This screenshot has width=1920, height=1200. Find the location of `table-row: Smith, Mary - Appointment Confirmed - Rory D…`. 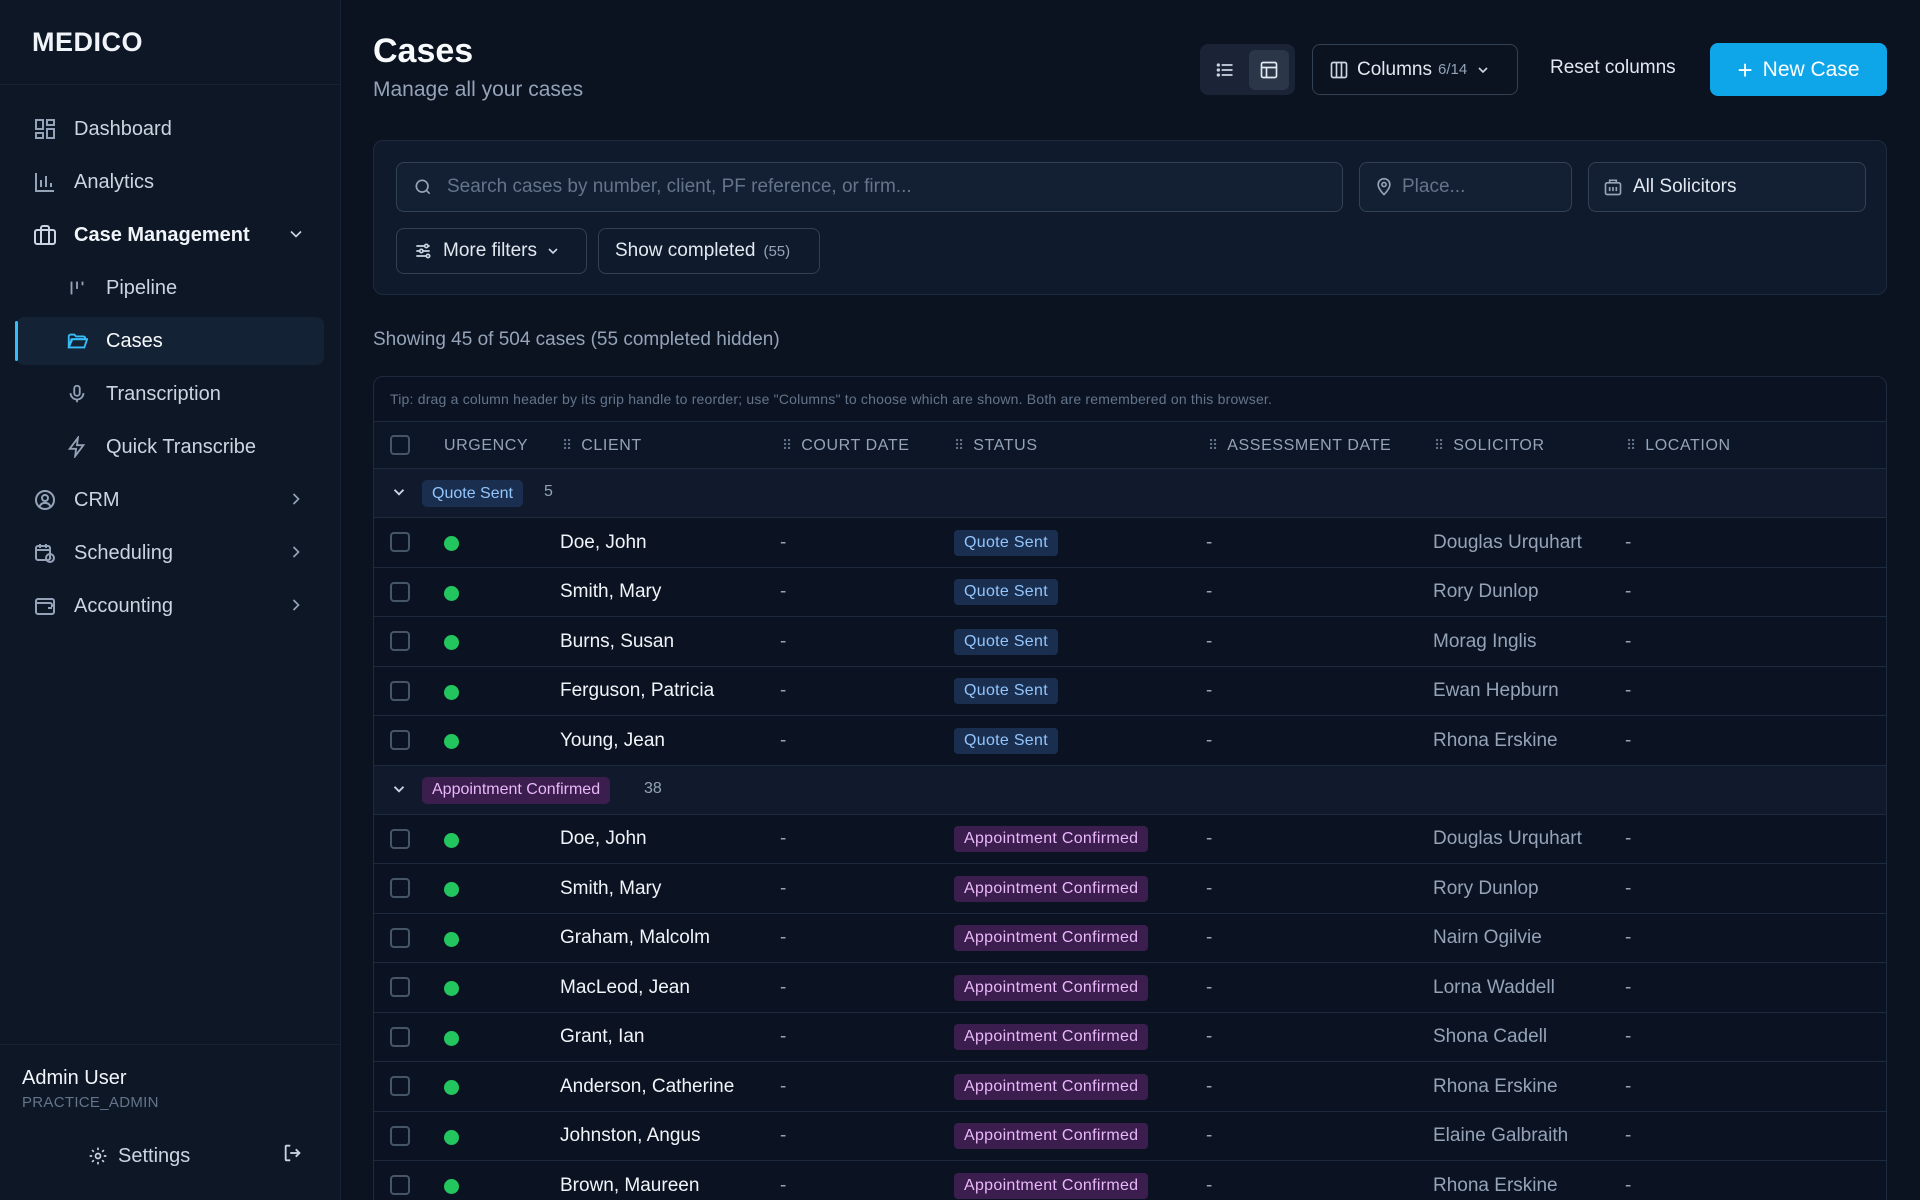

table-row: Smith, Mary - Appointment Confirmed - Rory D… is located at coordinates (1130, 889).